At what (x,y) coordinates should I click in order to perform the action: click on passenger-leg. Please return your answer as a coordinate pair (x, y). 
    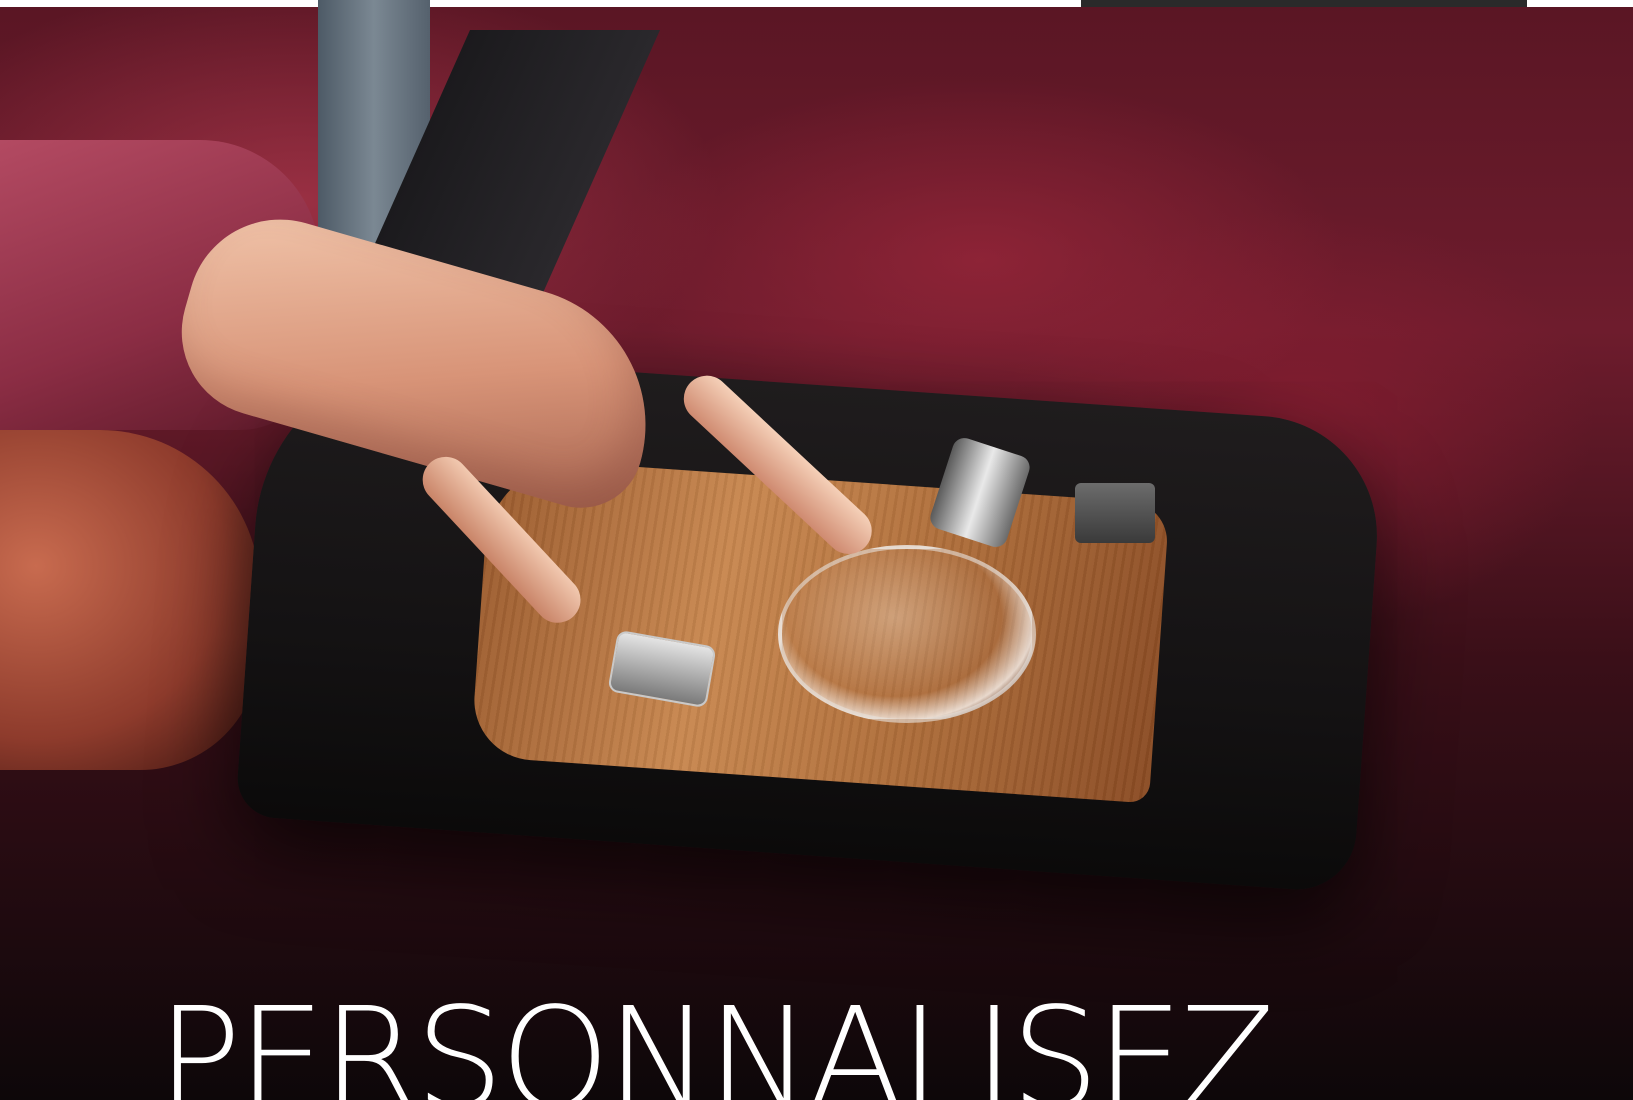
    Looking at the image, I should click on (130, 600).